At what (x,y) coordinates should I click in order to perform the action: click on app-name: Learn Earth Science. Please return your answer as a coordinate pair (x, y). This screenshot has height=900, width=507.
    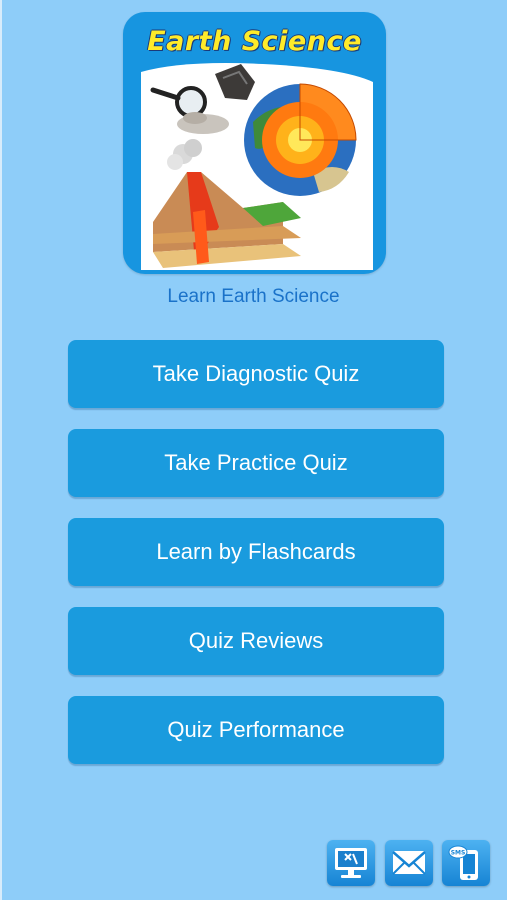
    Looking at the image, I should click on (253, 296).